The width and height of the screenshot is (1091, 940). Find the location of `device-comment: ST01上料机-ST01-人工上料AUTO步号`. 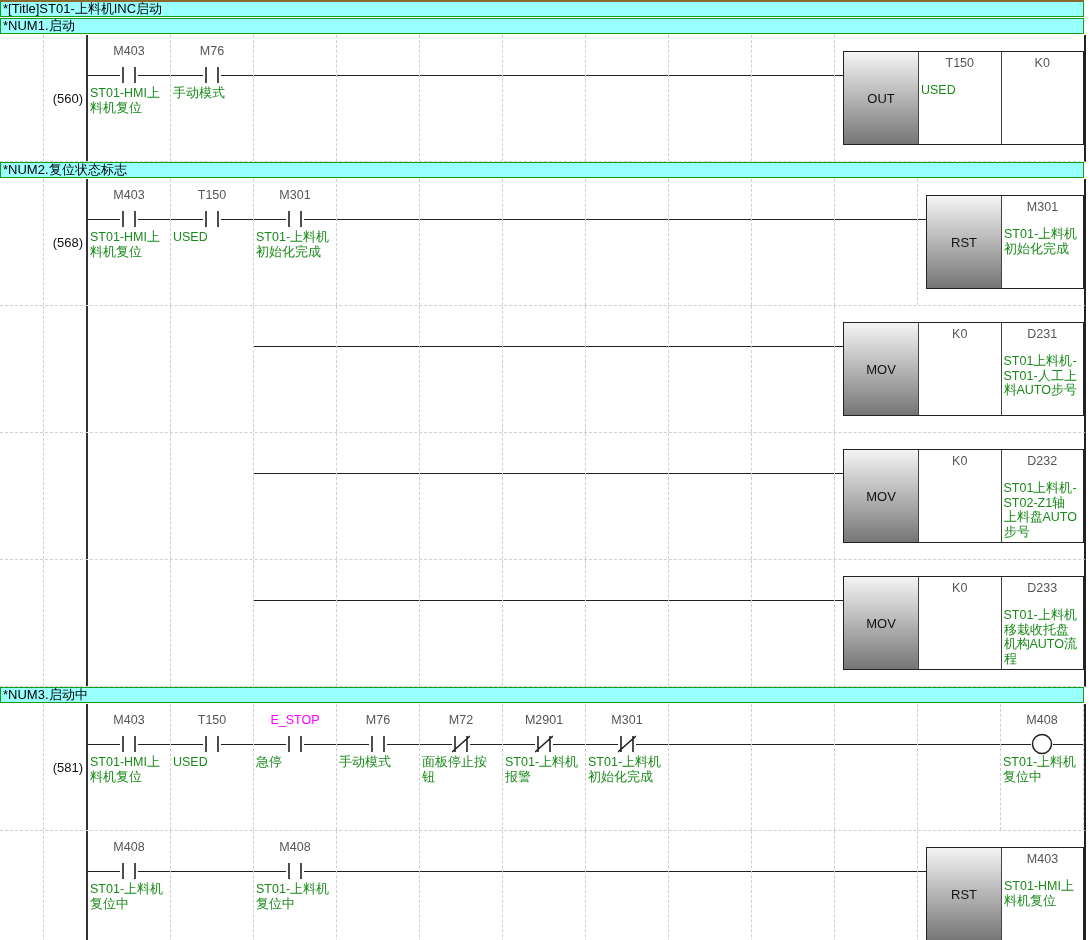

device-comment: ST01上料机-ST01-人工上料AUTO步号 is located at coordinates (1040, 376).